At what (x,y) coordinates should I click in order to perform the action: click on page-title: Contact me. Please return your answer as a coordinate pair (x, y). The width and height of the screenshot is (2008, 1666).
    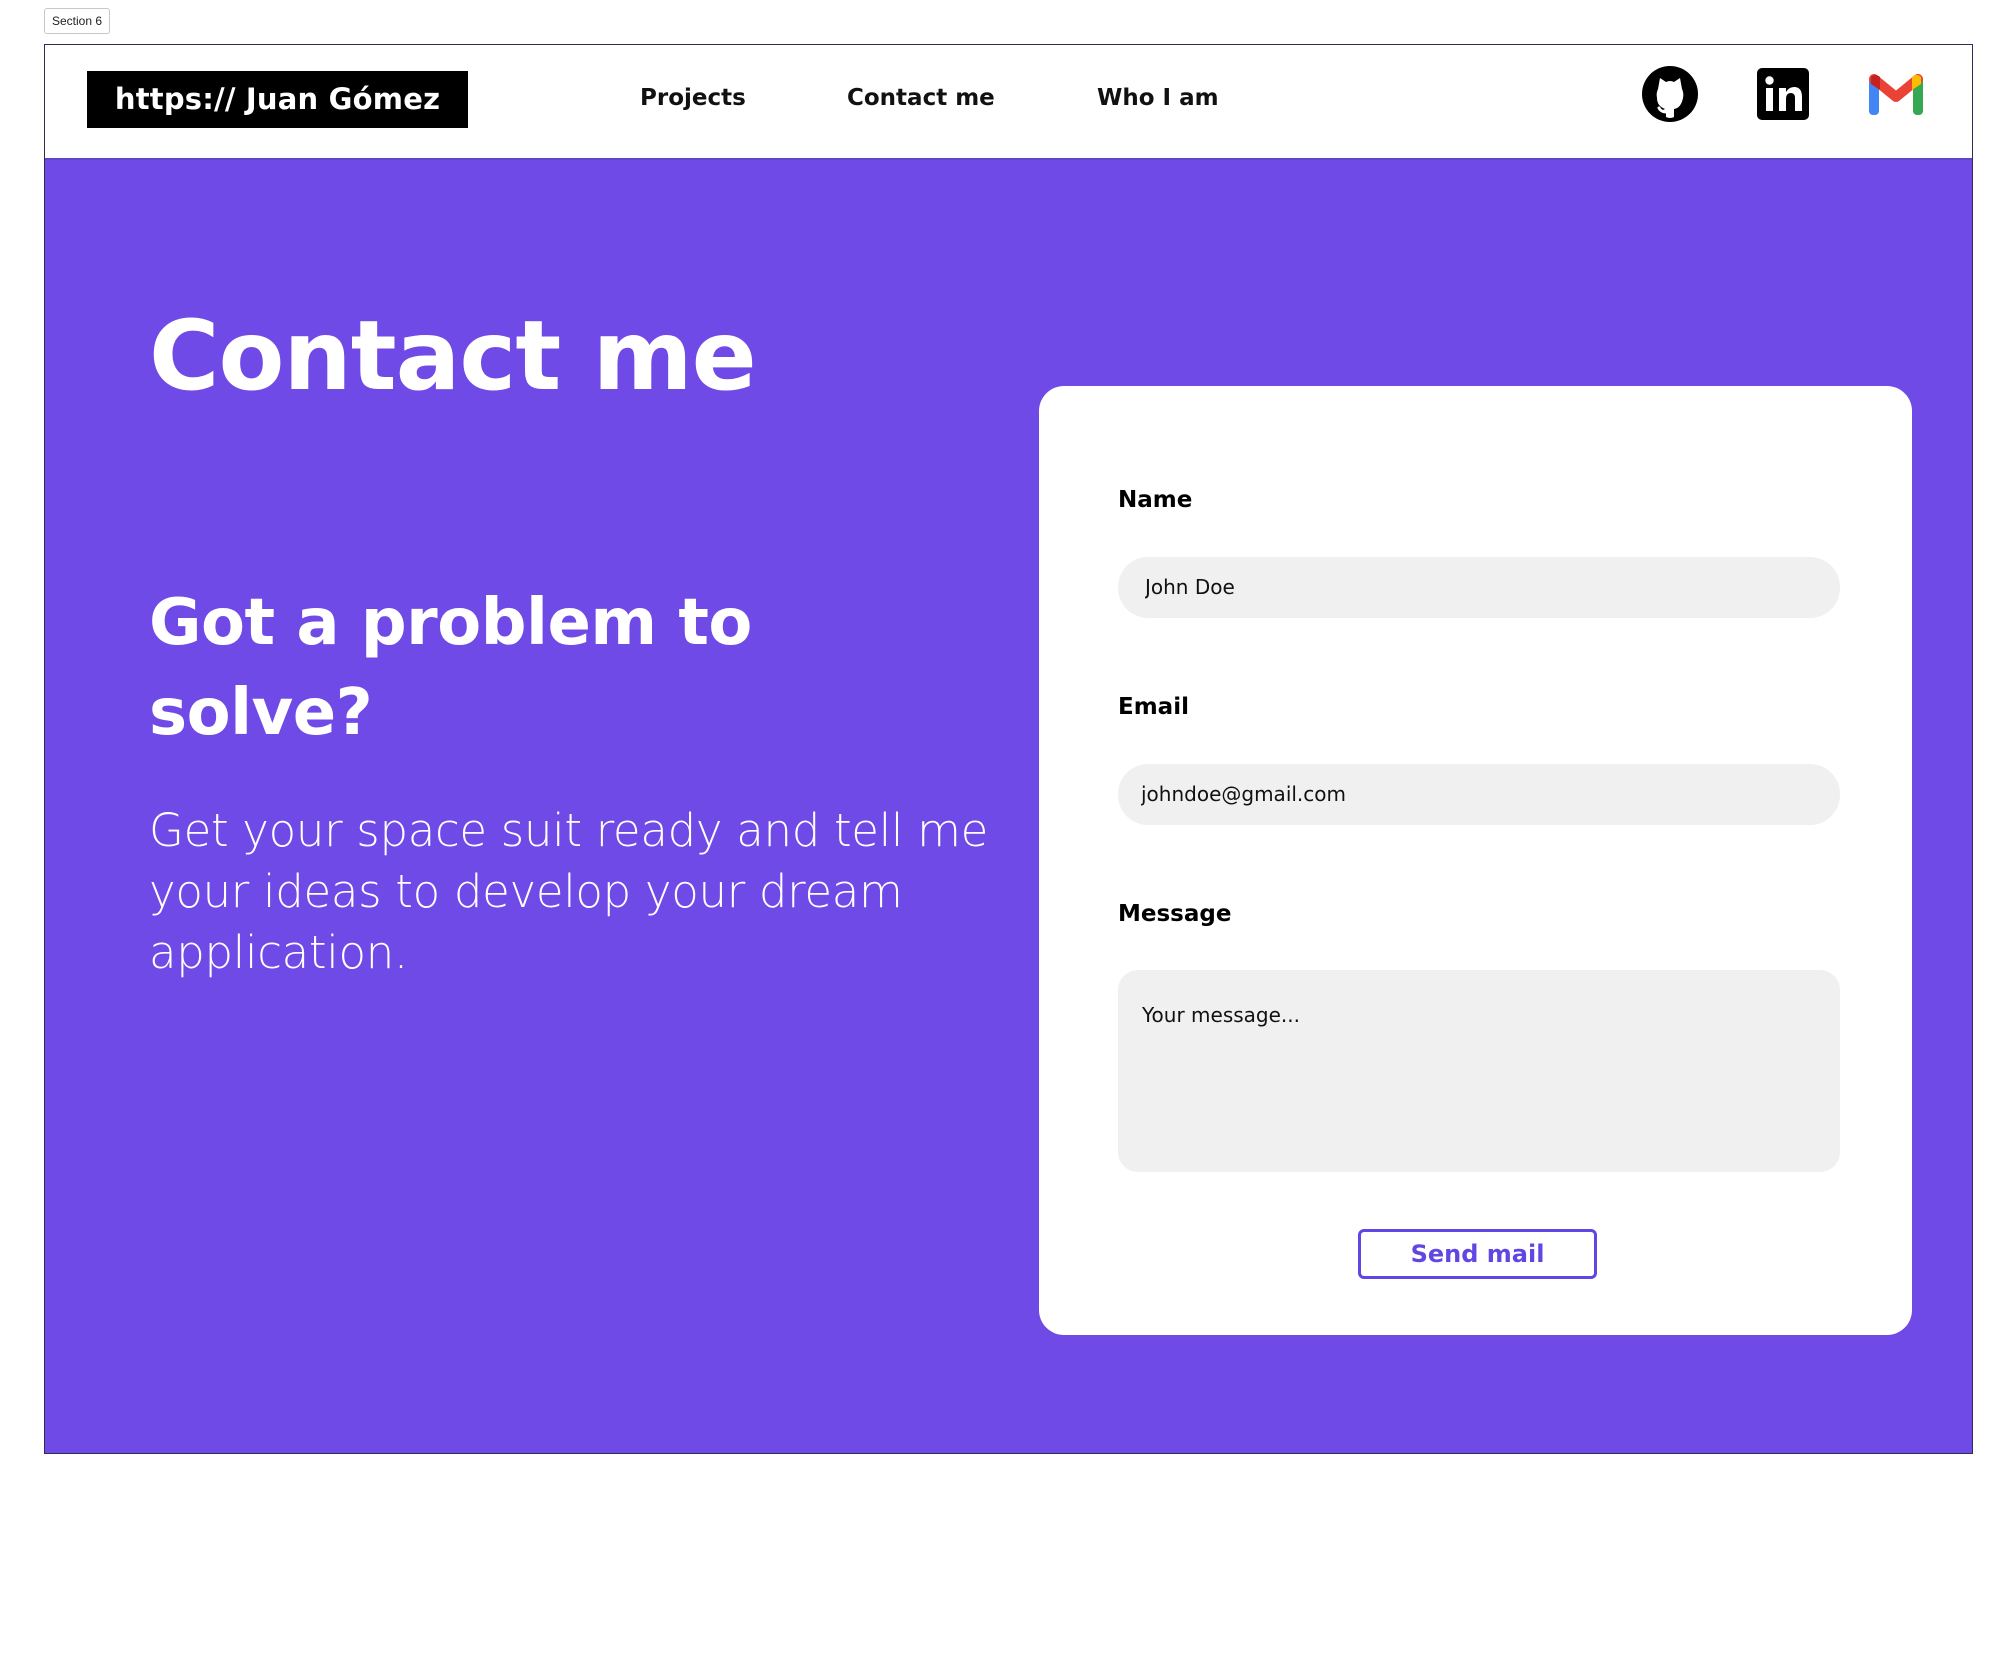
    Looking at the image, I should click on (453, 356).